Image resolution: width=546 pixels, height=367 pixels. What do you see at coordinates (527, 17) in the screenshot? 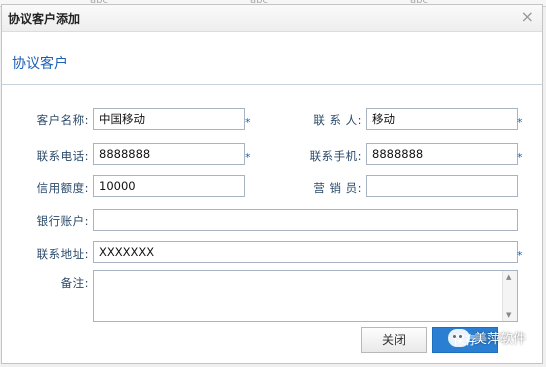
I see `close-icon: ×` at bounding box center [527, 17].